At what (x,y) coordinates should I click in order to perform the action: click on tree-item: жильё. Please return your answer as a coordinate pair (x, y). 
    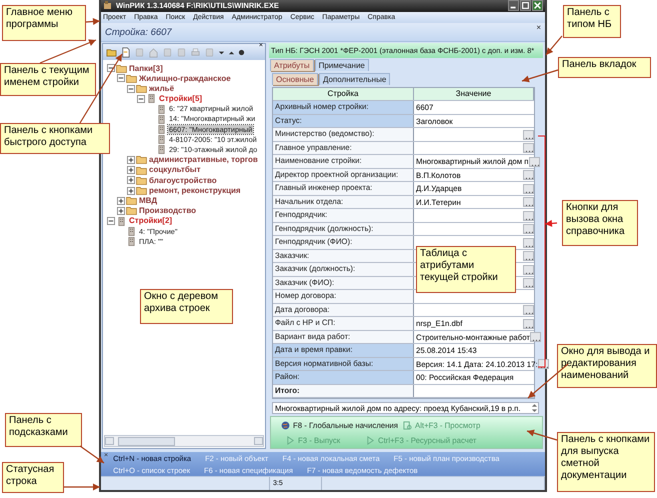
    Looking at the image, I should click on (162, 89).